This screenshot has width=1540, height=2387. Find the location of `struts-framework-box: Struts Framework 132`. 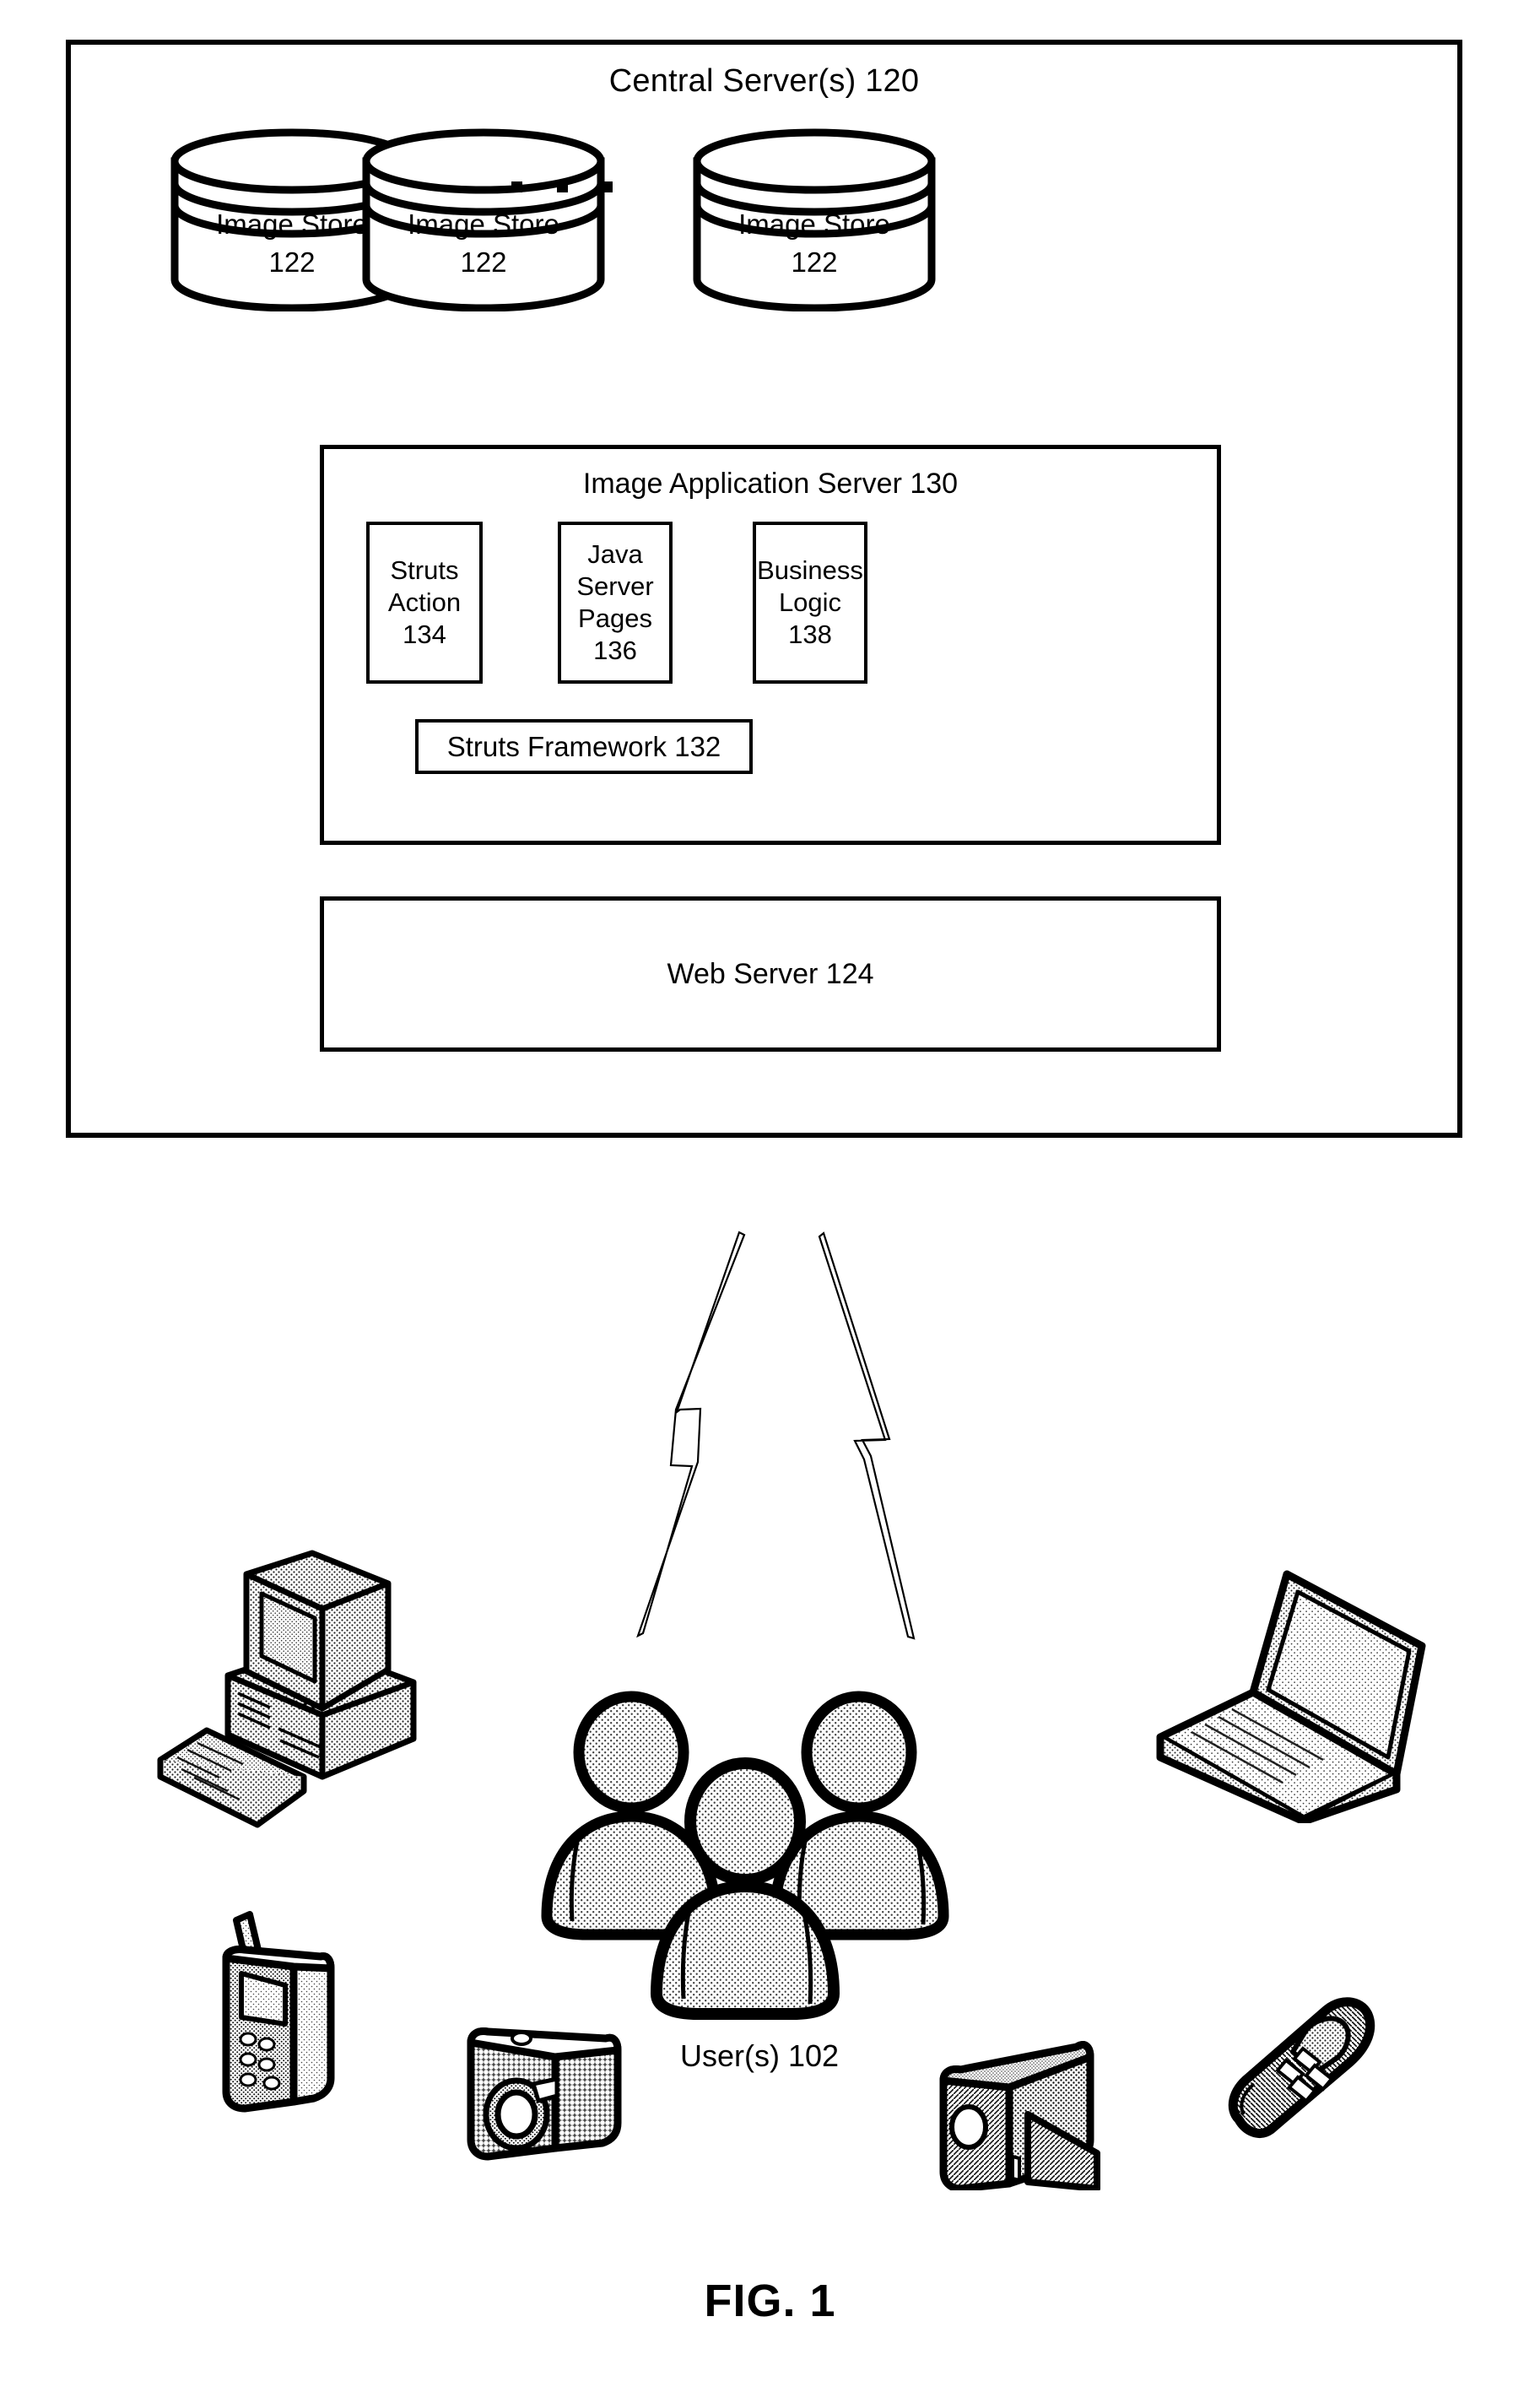

struts-framework-box: Struts Framework 132 is located at coordinates (584, 746).